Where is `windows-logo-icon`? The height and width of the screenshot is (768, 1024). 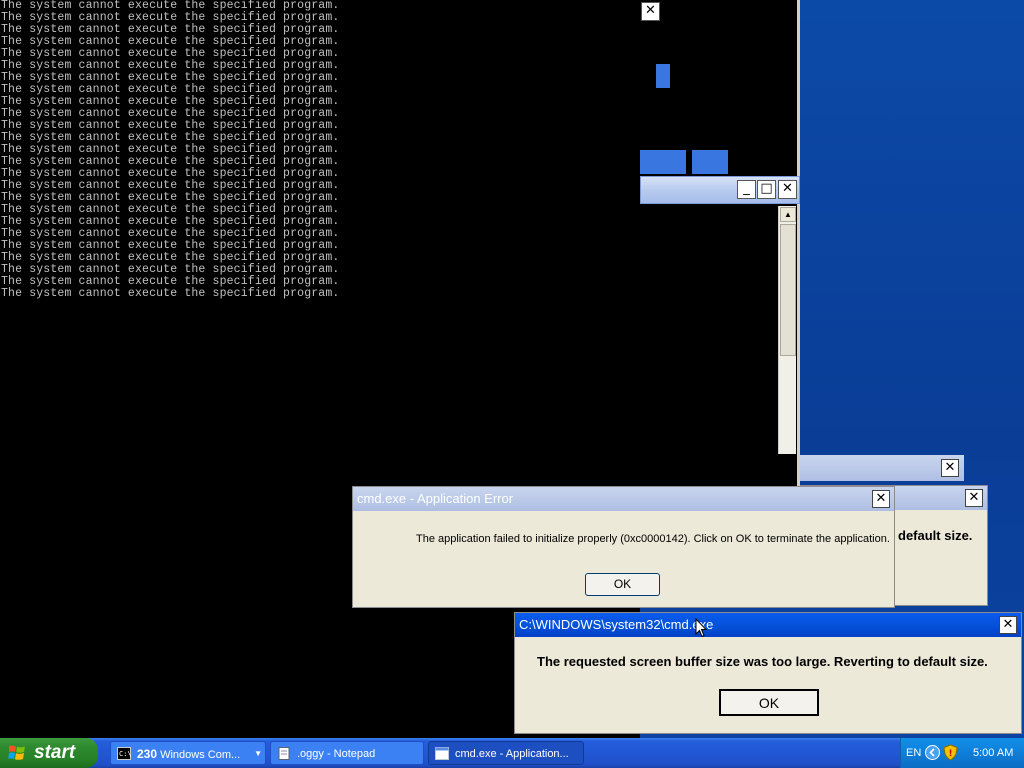
windows-logo-icon is located at coordinates (16, 752).